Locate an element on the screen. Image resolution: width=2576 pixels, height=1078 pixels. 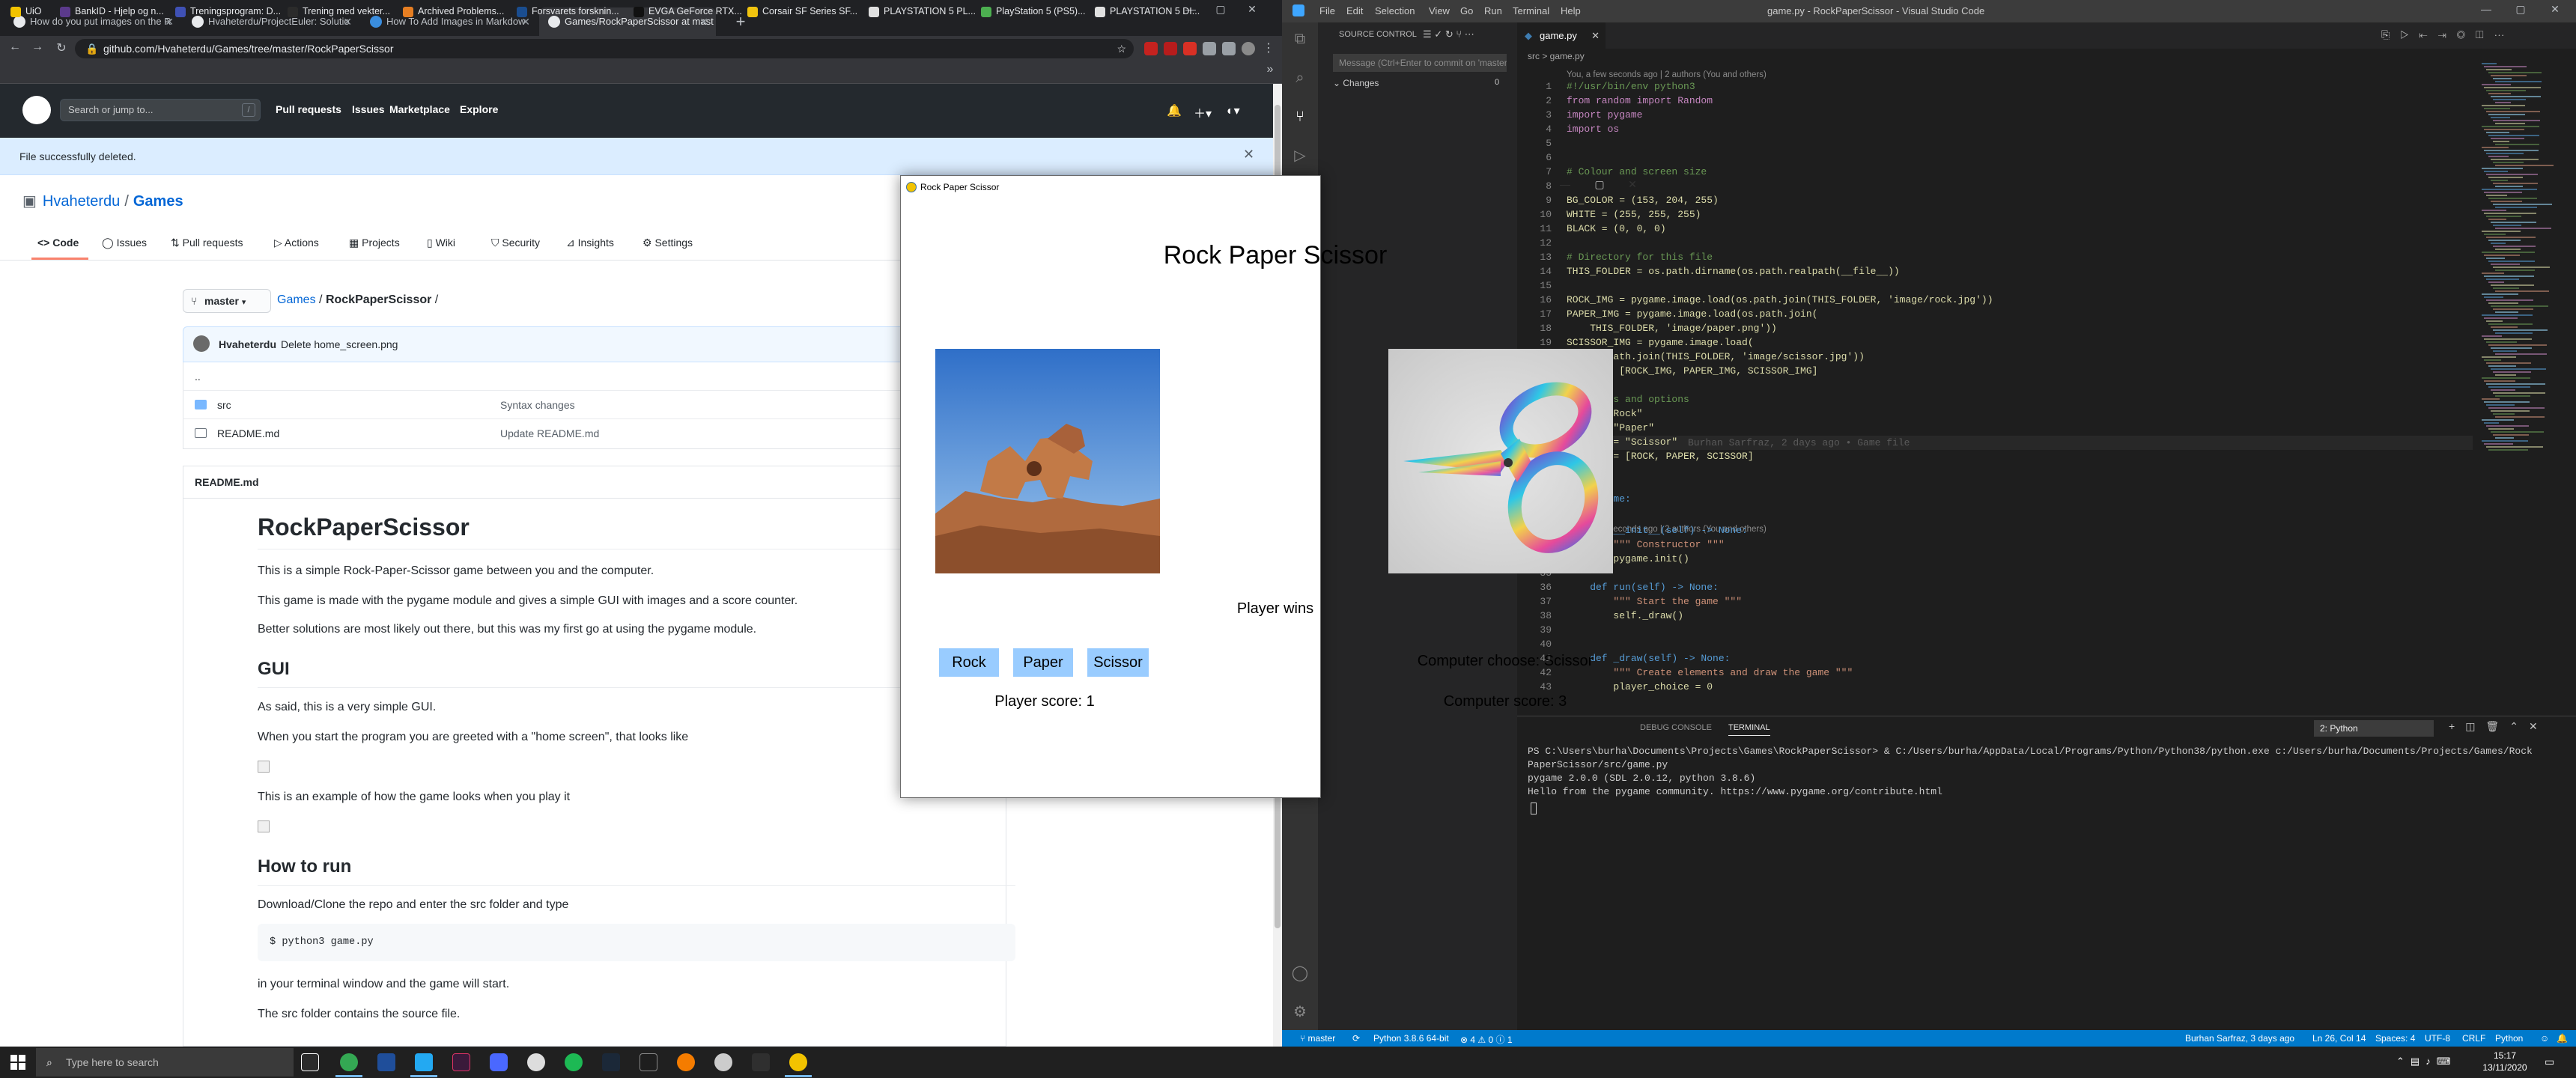
forward-icon: → is located at coordinates (37, 47).